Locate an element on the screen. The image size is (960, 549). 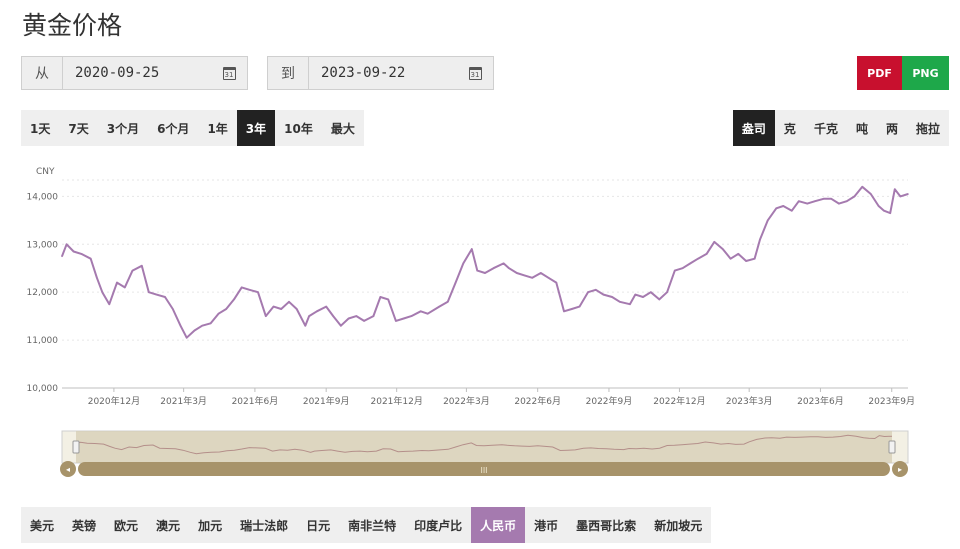
range-button-2: 3个月 is located at coordinates (123, 128).